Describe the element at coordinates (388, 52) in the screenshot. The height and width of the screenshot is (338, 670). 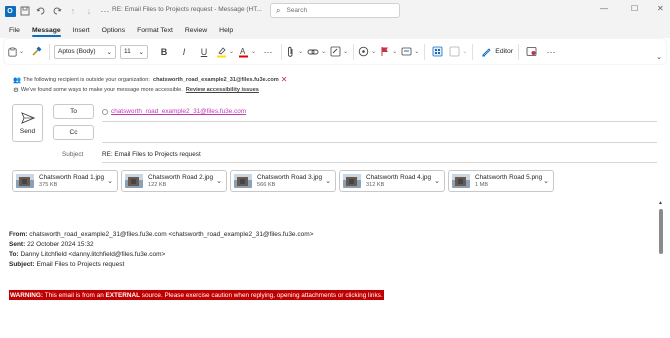
I see `flag-icon: ⌄` at that location.